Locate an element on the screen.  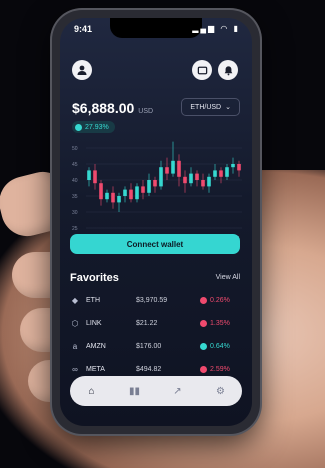
asset-change: 2.59% is located at coordinates (215, 369).